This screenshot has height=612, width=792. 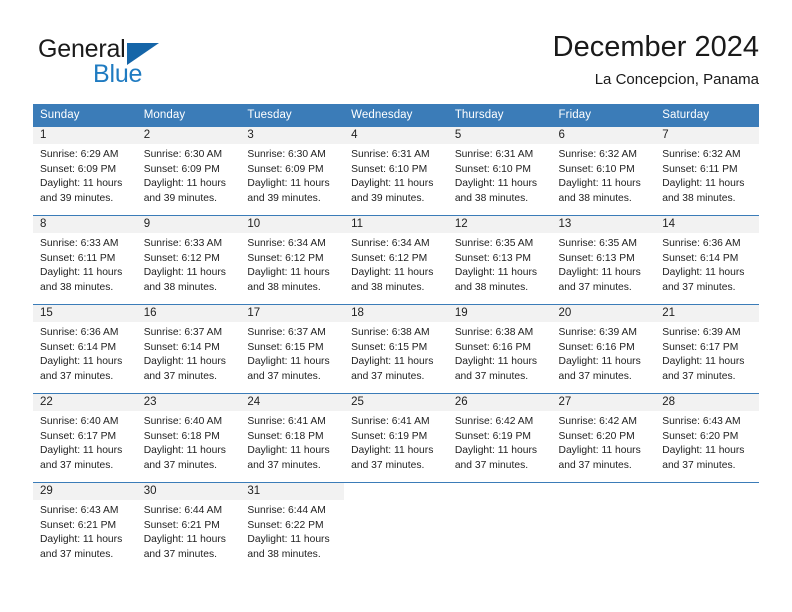 I want to click on sunrise-text: Sunrise: 6:33 AM, so click(x=183, y=243).